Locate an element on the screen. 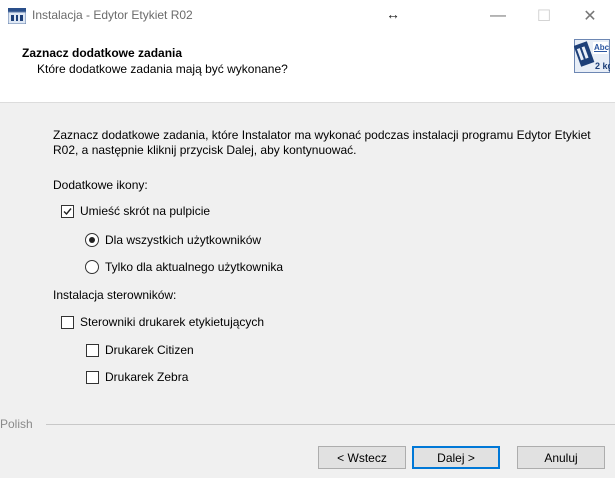  next-button: Dalej > is located at coordinates (456, 457).